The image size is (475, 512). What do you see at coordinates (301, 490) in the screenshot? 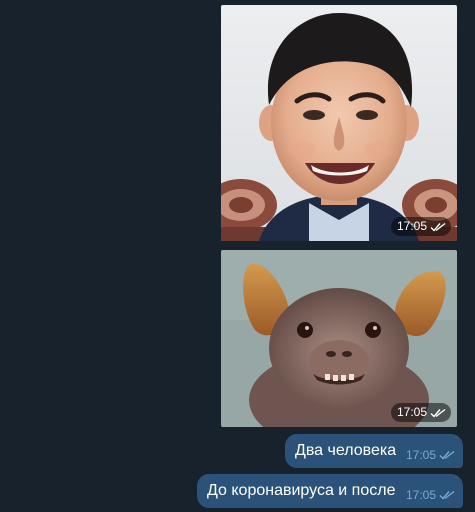
I see `message-text: До коронавируса и после` at bounding box center [301, 490].